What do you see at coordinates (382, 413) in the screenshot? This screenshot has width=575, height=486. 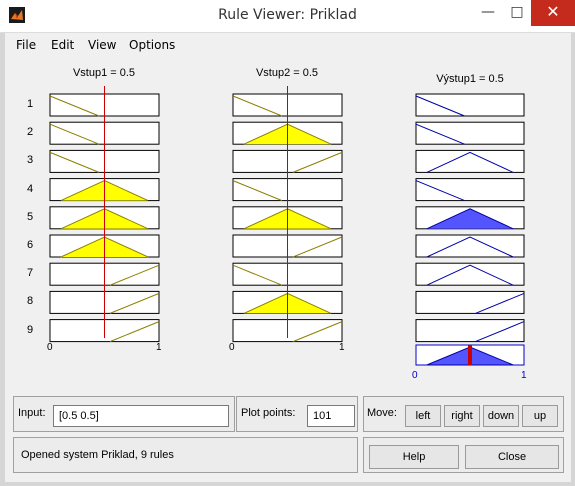 I see `move-label: Move:` at bounding box center [382, 413].